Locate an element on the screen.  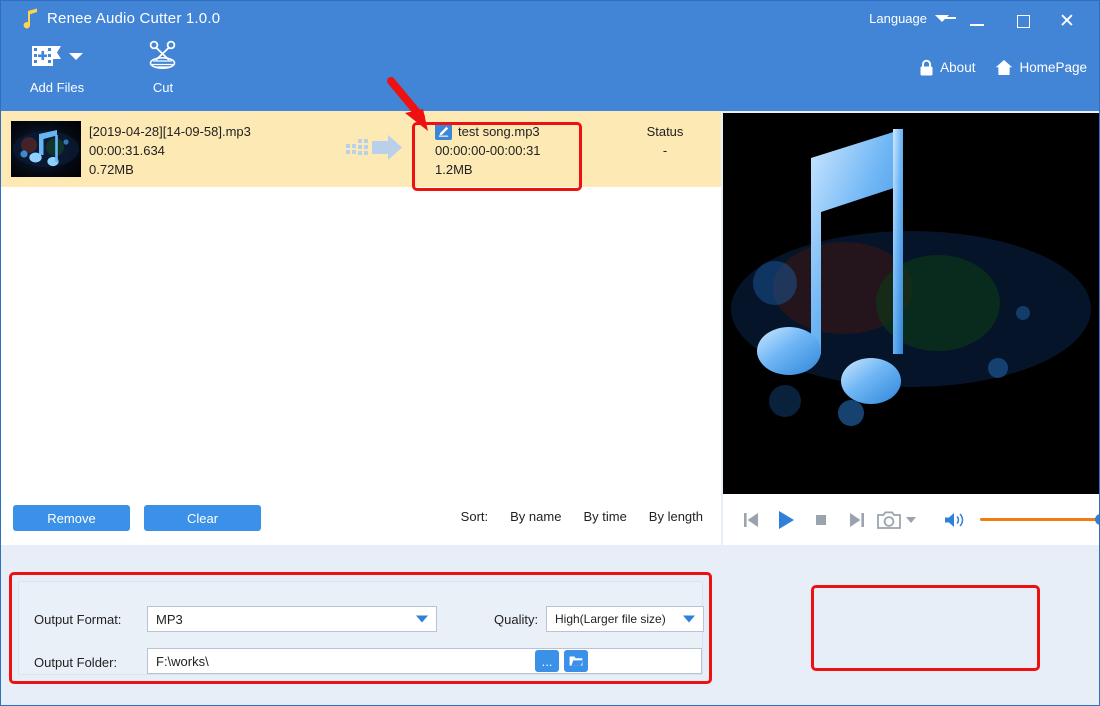
clear-button: Clear is located at coordinates (202, 518).